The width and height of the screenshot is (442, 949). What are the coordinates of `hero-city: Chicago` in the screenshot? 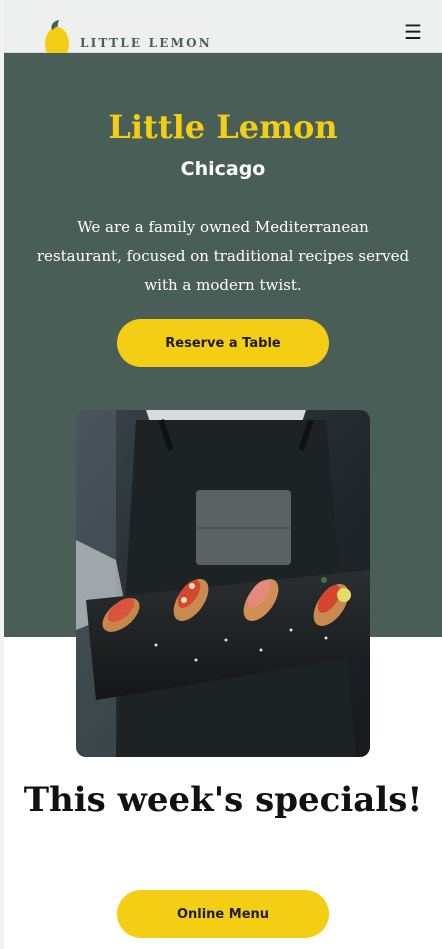 It's located at (223, 169).